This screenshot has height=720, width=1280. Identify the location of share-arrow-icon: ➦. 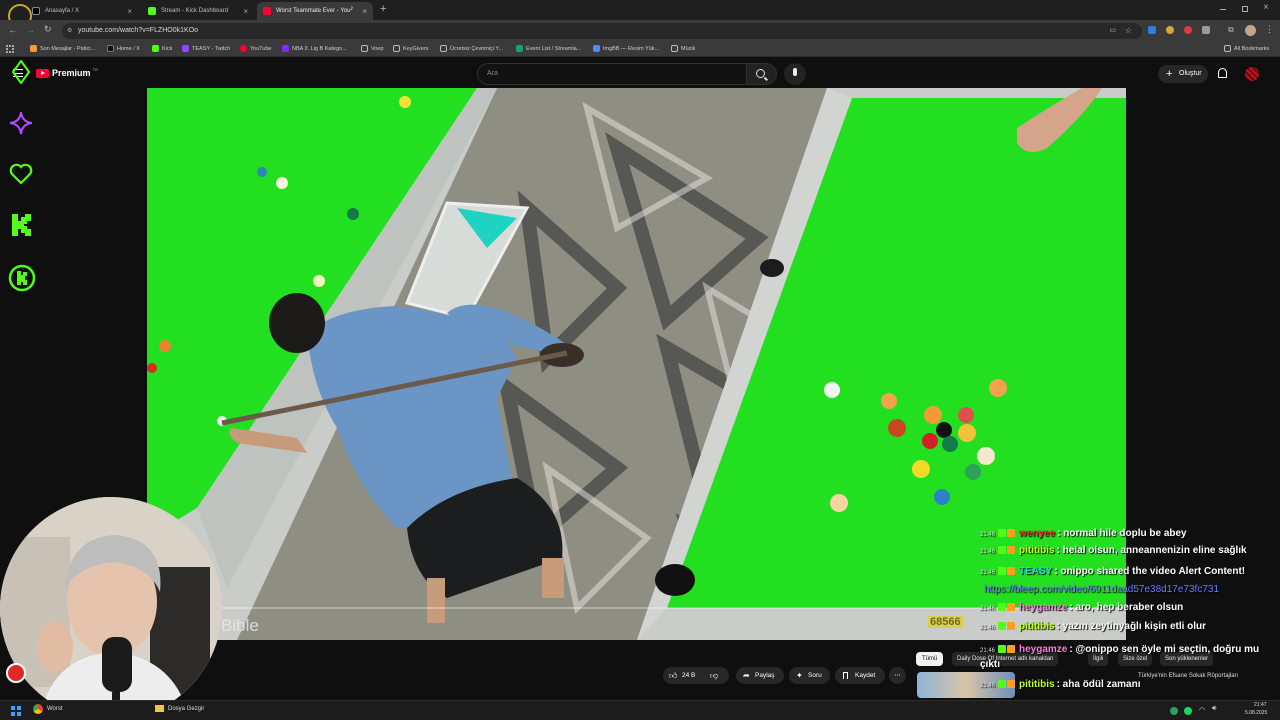
(746, 675).